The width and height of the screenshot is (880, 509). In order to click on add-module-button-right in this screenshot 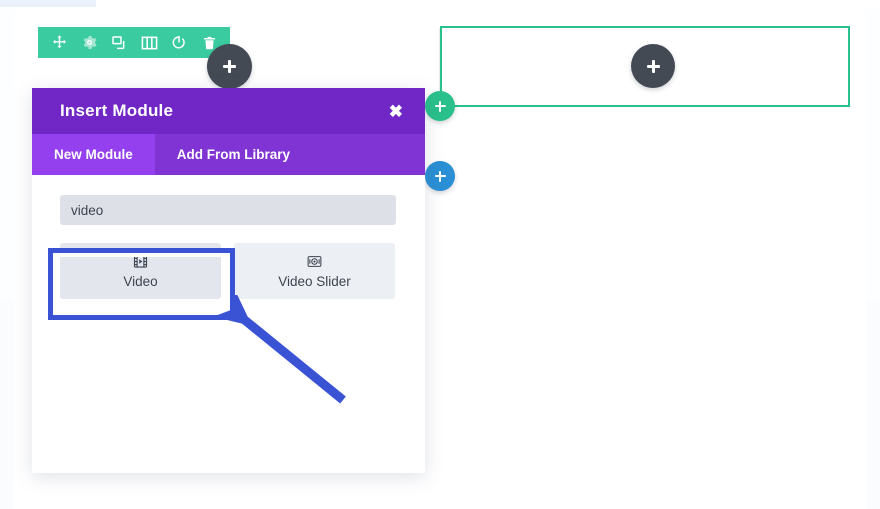, I will do `click(653, 66)`.